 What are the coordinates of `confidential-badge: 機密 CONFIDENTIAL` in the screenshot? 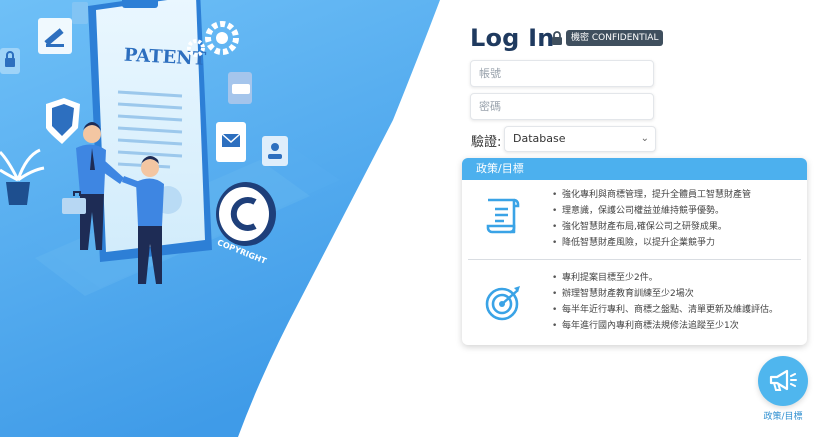 It's located at (615, 38).